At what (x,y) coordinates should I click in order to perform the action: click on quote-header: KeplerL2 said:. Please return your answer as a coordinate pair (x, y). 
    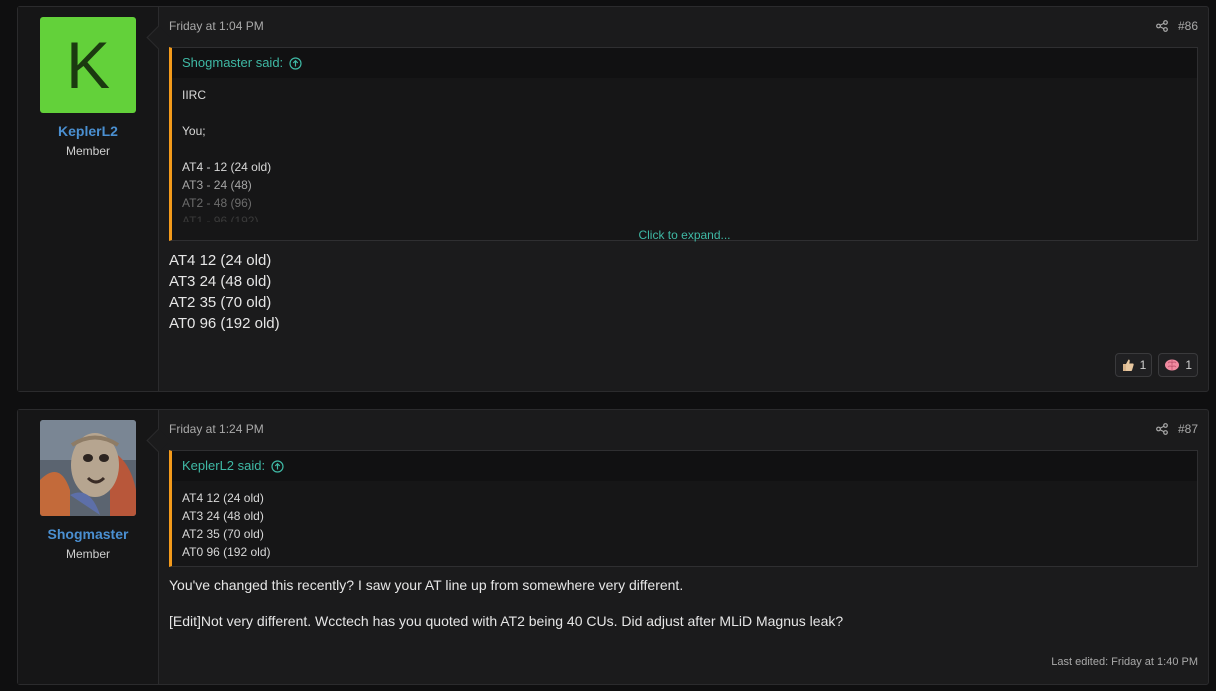
    Looking at the image, I should click on (684, 466).